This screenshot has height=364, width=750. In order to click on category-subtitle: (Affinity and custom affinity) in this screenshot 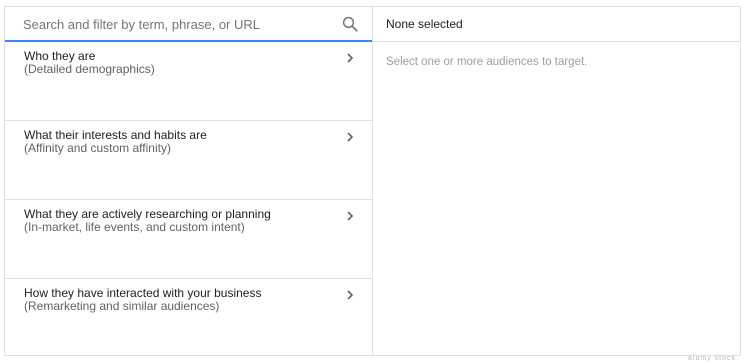, I will do `click(97, 148)`.